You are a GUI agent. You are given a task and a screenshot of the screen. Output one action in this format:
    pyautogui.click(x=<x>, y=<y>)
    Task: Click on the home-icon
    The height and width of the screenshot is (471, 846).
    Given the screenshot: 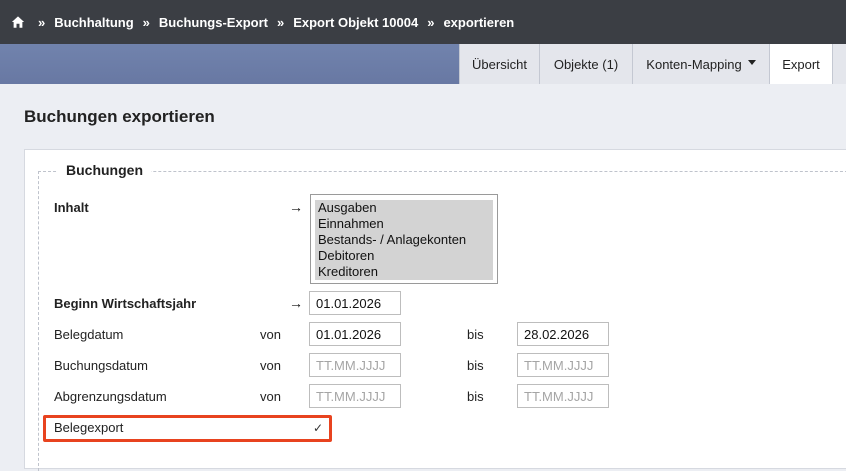 What is the action you would take?
    pyautogui.click(x=18, y=22)
    